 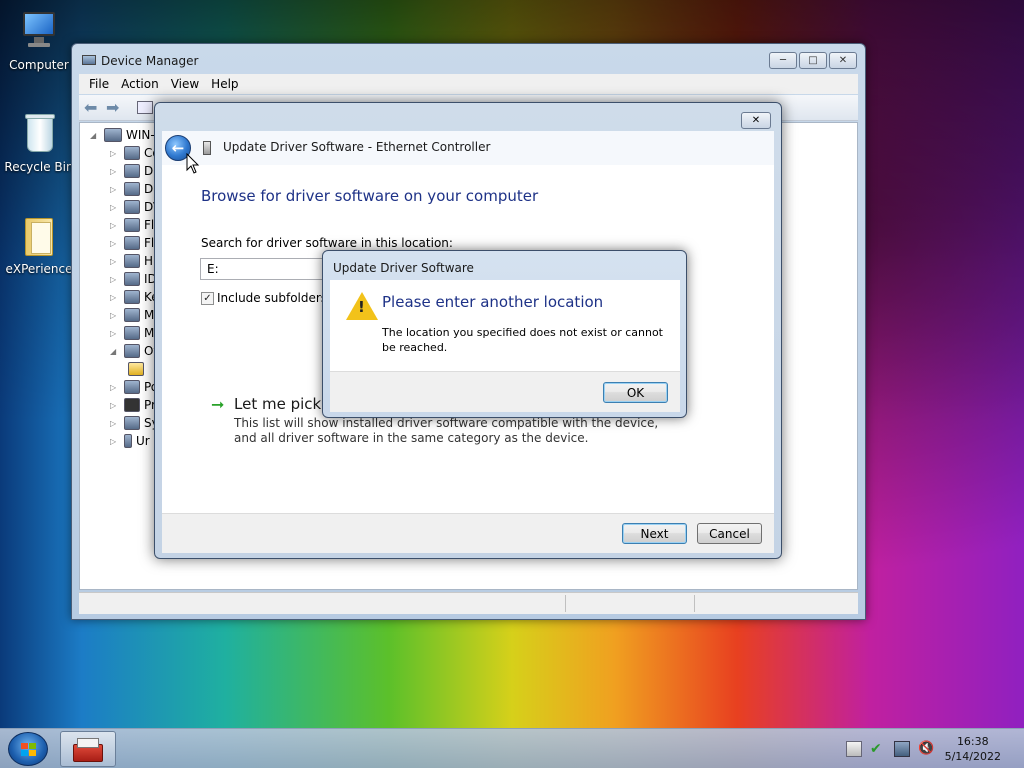 What do you see at coordinates (813, 60) in the screenshot?
I see `maximize-button: □` at bounding box center [813, 60].